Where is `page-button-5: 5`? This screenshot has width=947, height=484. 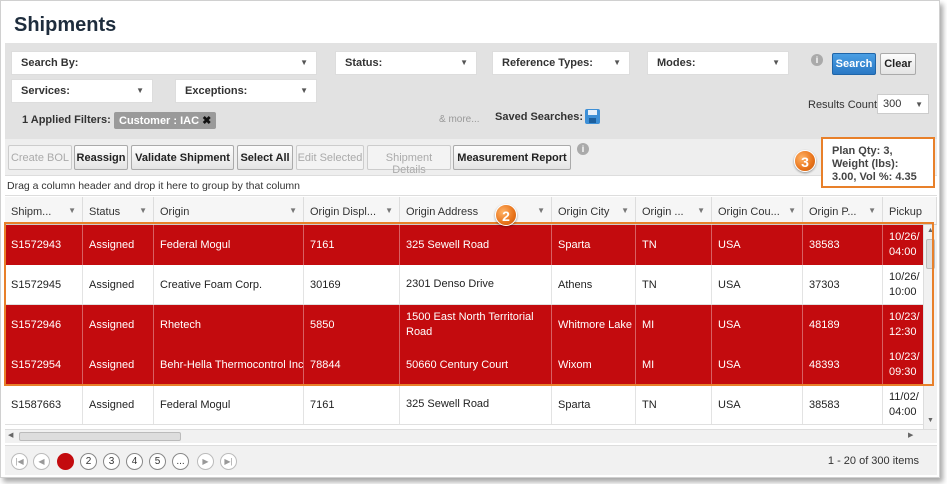
page-button-5: 5 is located at coordinates (157, 461).